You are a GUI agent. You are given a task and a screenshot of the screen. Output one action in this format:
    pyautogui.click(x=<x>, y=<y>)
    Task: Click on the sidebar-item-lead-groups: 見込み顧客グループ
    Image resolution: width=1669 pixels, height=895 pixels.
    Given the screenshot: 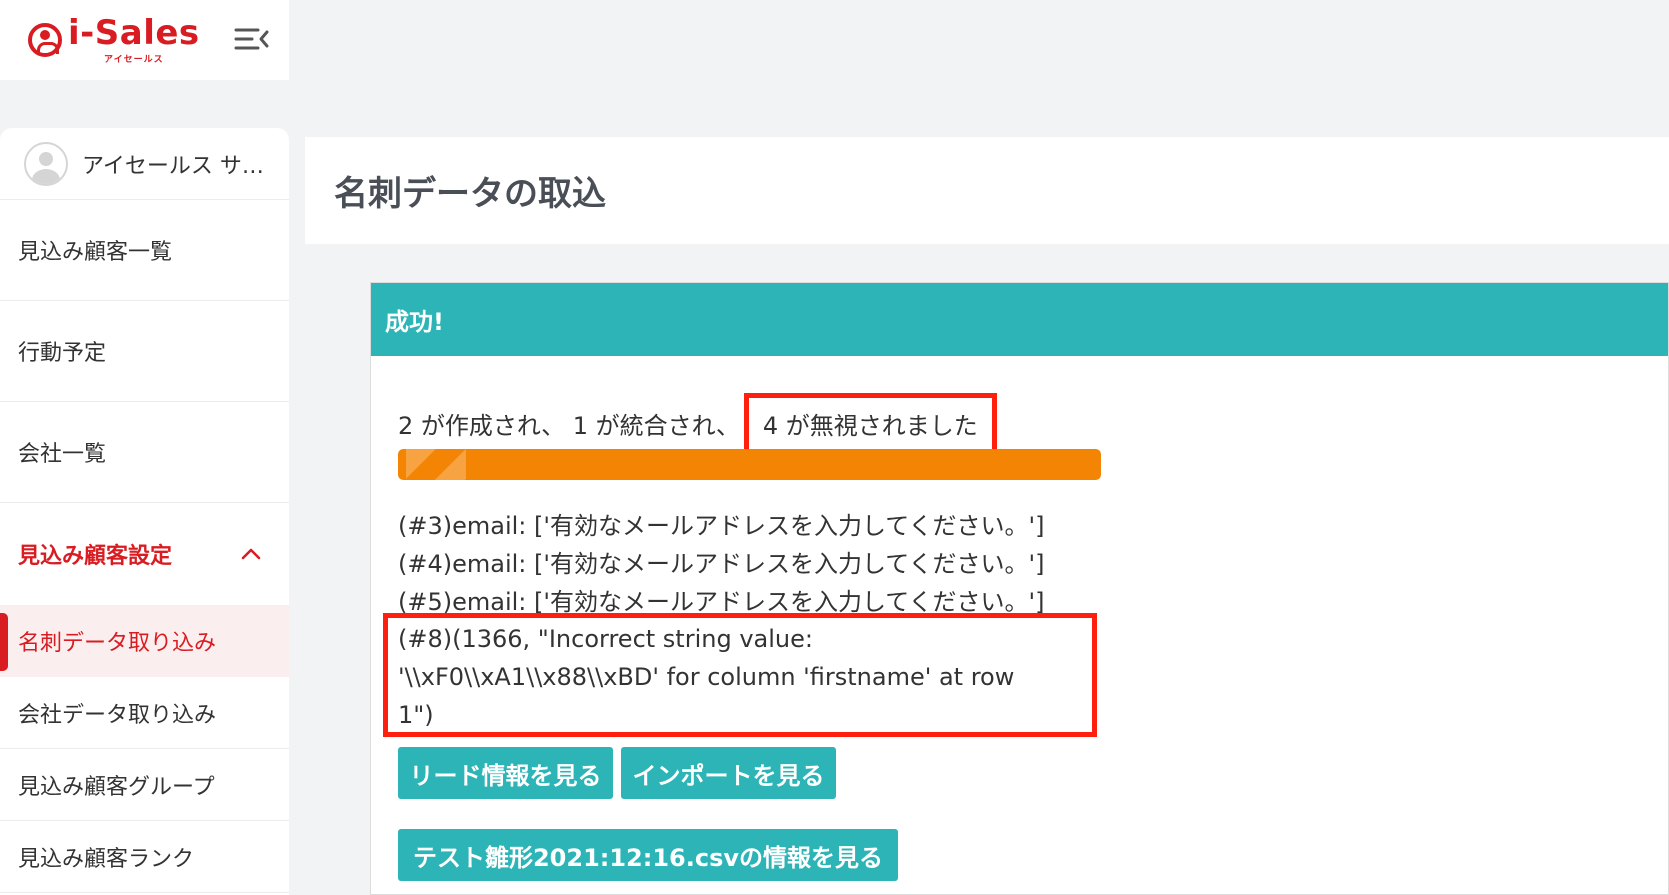 What is the action you would take?
    pyautogui.click(x=144, y=785)
    